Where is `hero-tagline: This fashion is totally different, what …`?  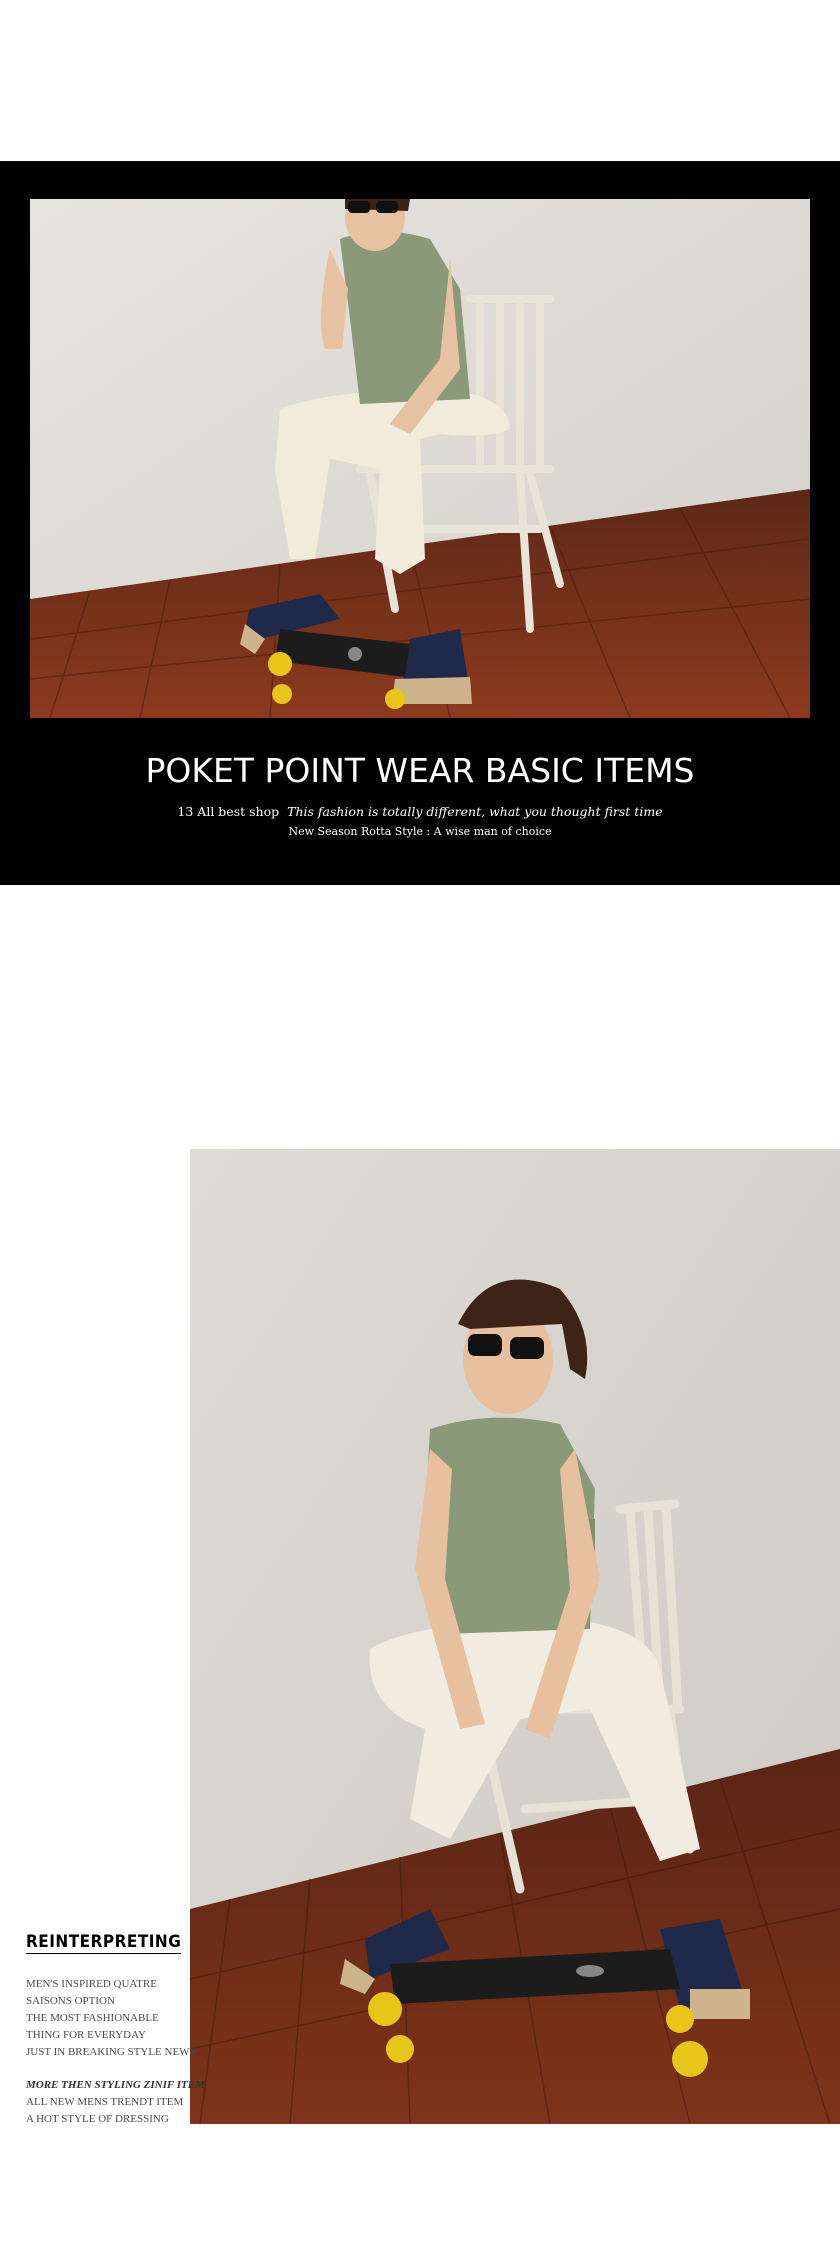 hero-tagline: This fashion is totally different, what … is located at coordinates (475, 811).